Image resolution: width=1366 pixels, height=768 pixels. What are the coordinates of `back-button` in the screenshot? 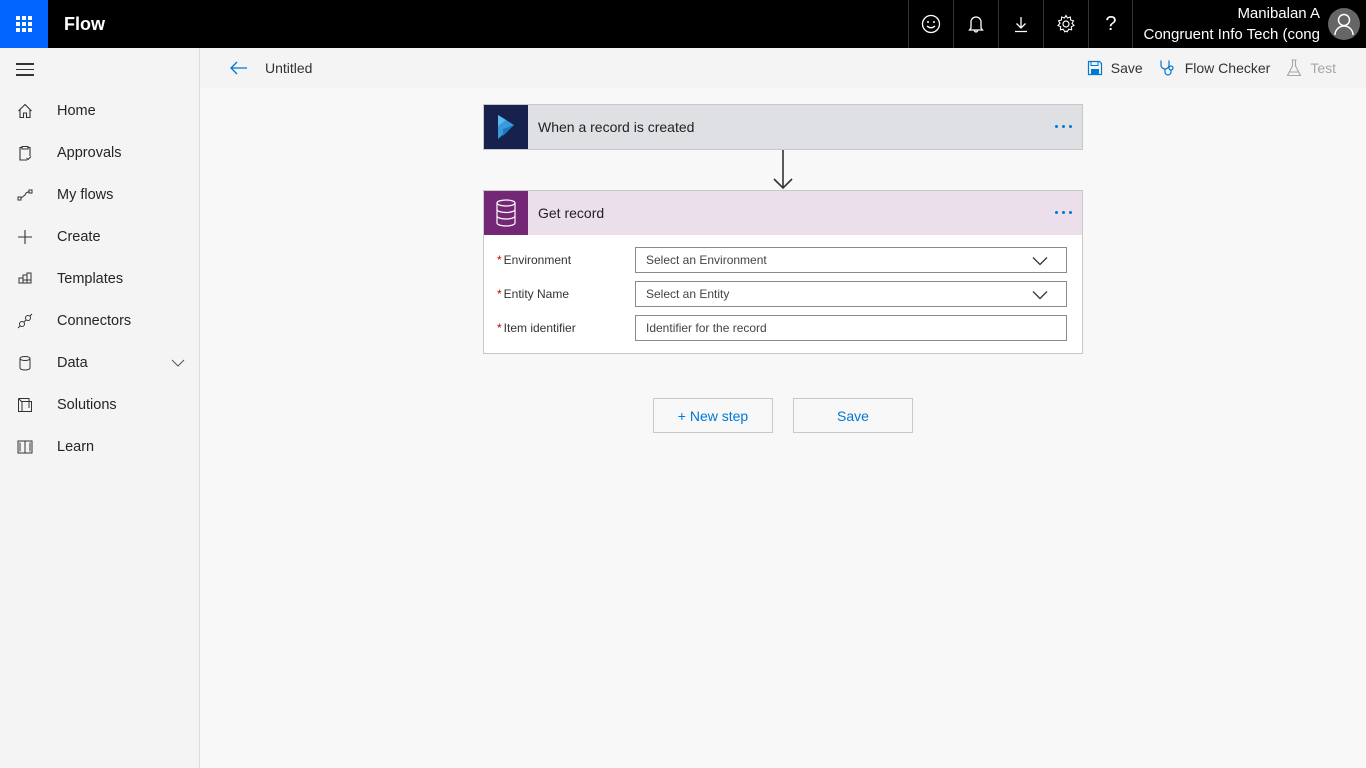 It's located at (240, 68).